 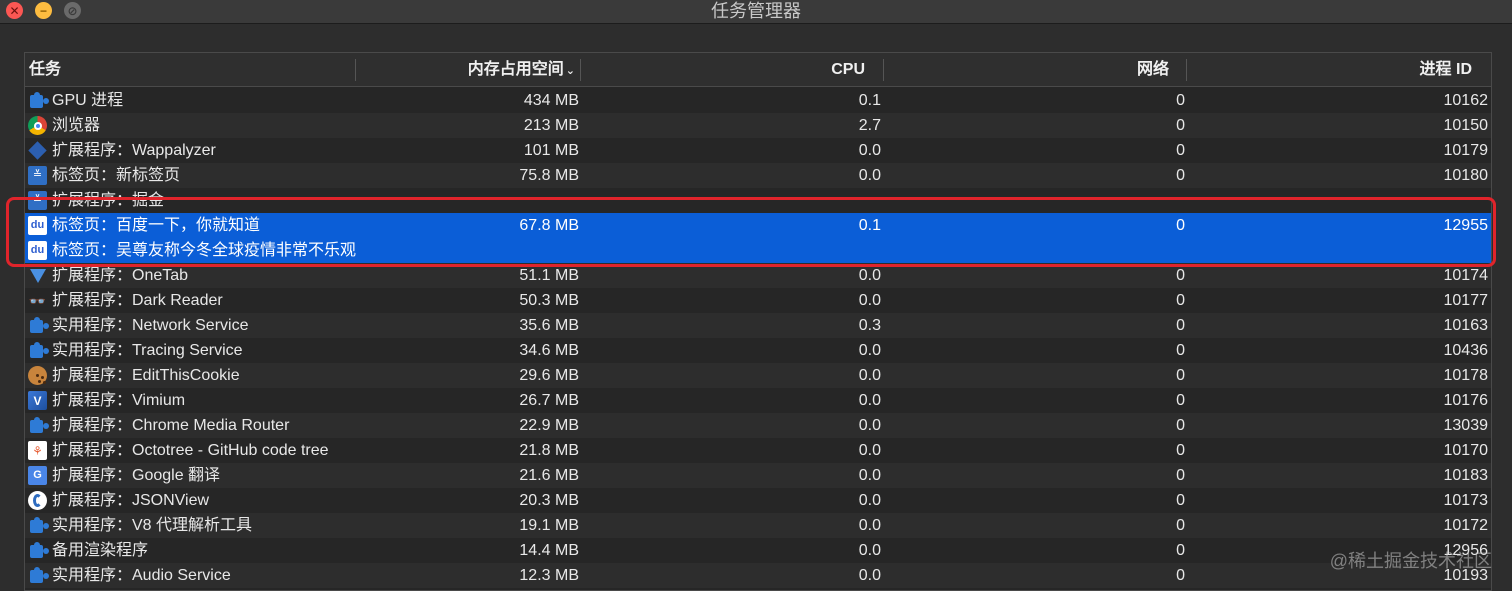 I want to click on table-row: 实用程序：Audio Service 12.3 MB 0.0 0 10193, so click(x=758, y=575).